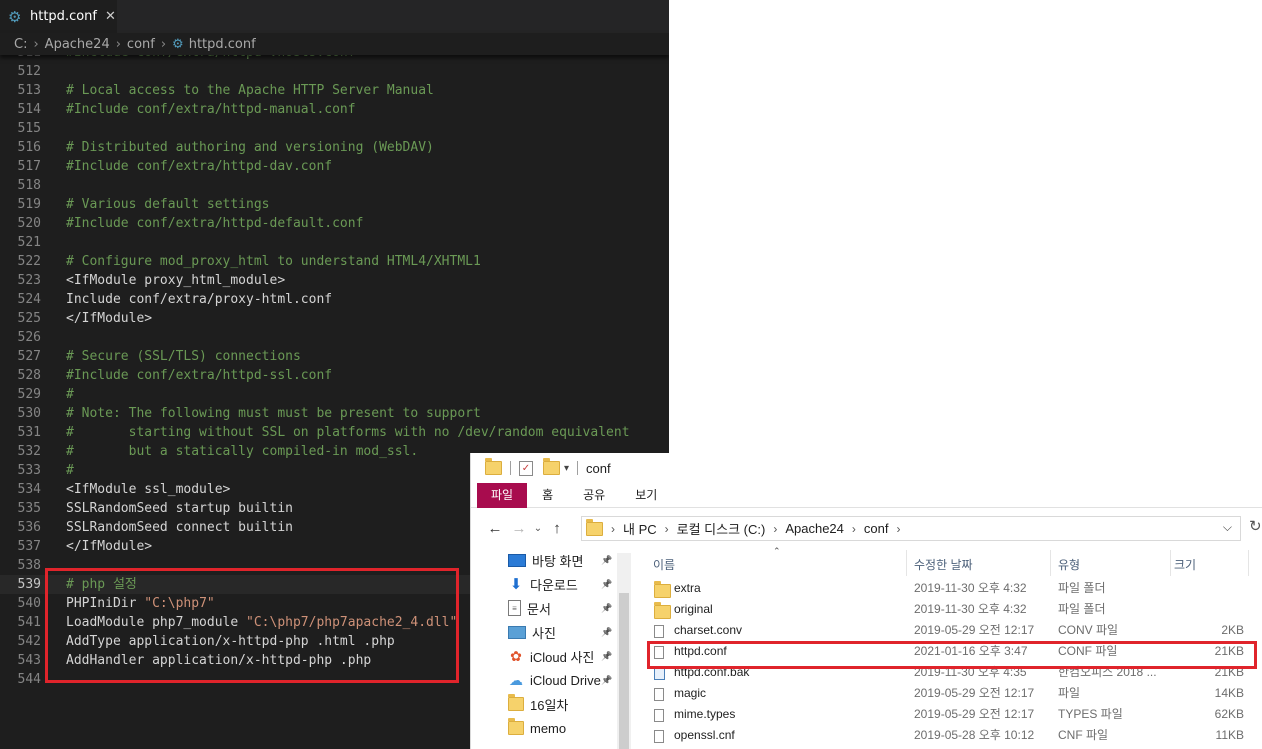 Image resolution: width=1262 pixels, height=749 pixels. What do you see at coordinates (646, 495) in the screenshot?
I see `tab-view: 보기` at bounding box center [646, 495].